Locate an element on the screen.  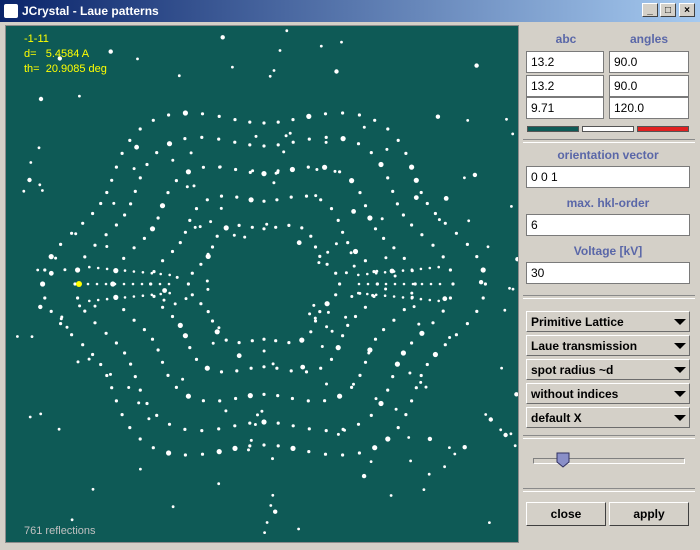
background-color-swatch is located at coordinates (553, 129).